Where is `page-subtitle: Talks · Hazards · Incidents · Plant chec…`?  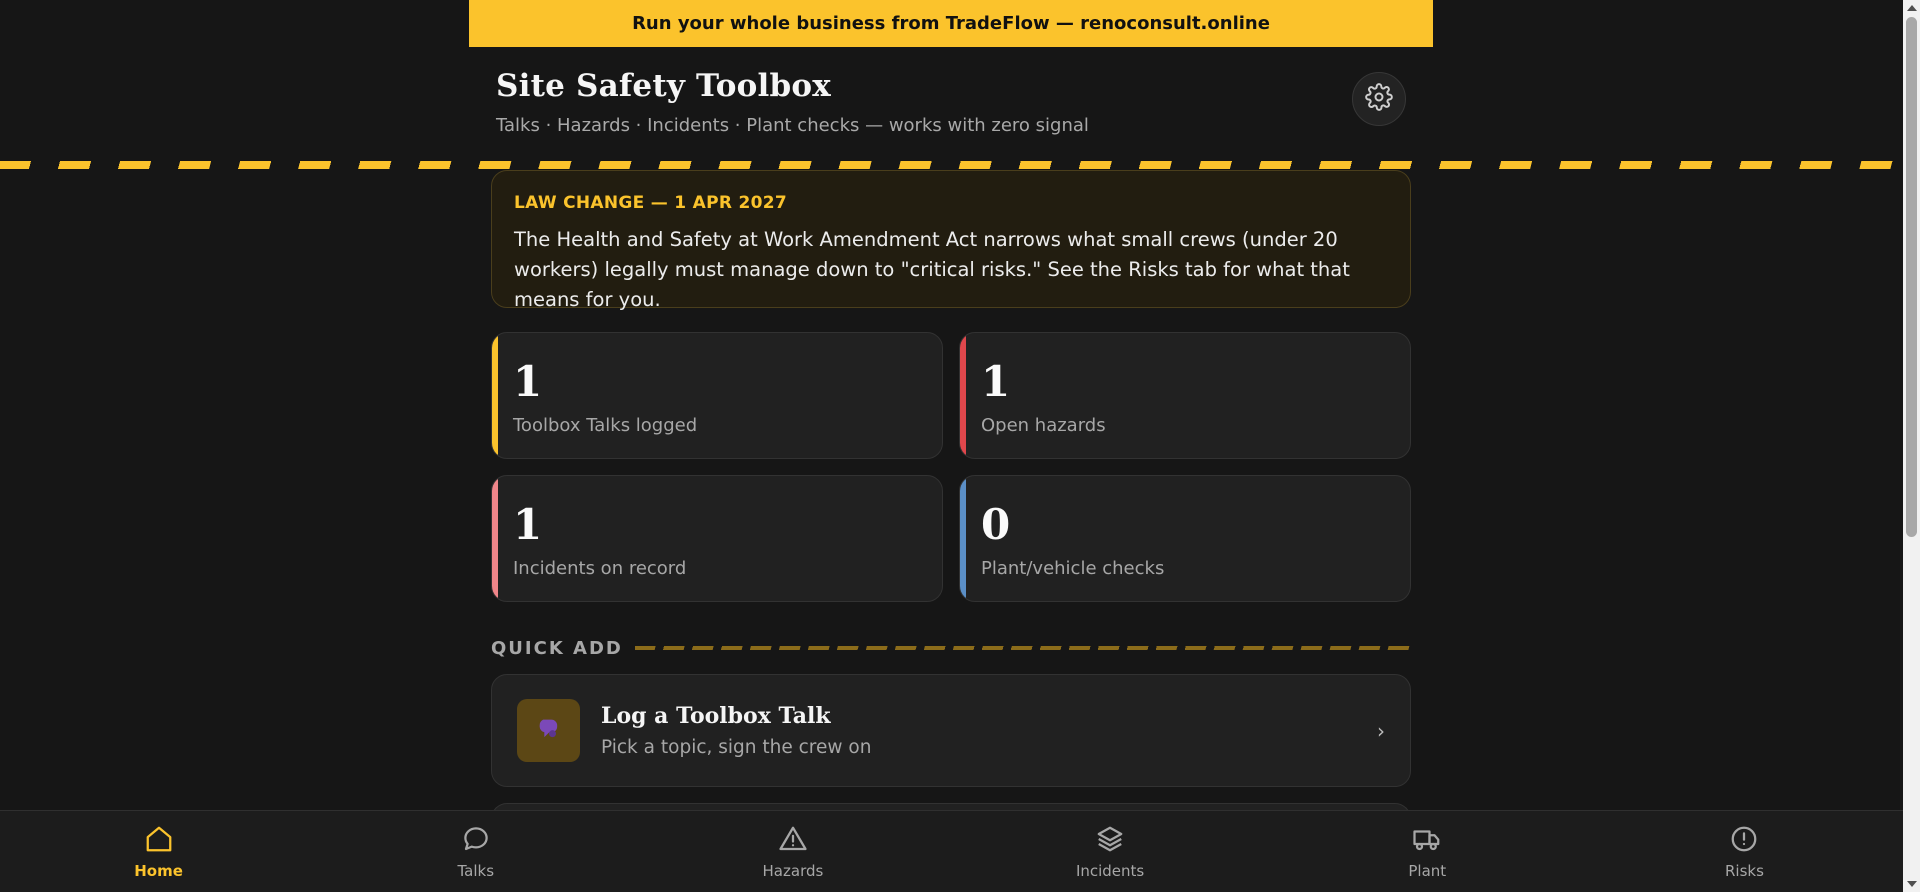 page-subtitle: Talks · Hazards · Incidents · Plant chec… is located at coordinates (792, 125).